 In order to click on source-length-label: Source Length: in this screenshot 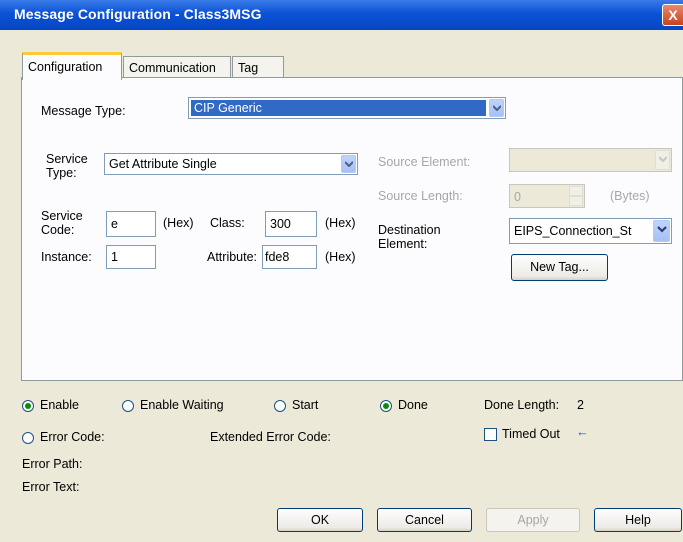, I will do `click(420, 196)`.